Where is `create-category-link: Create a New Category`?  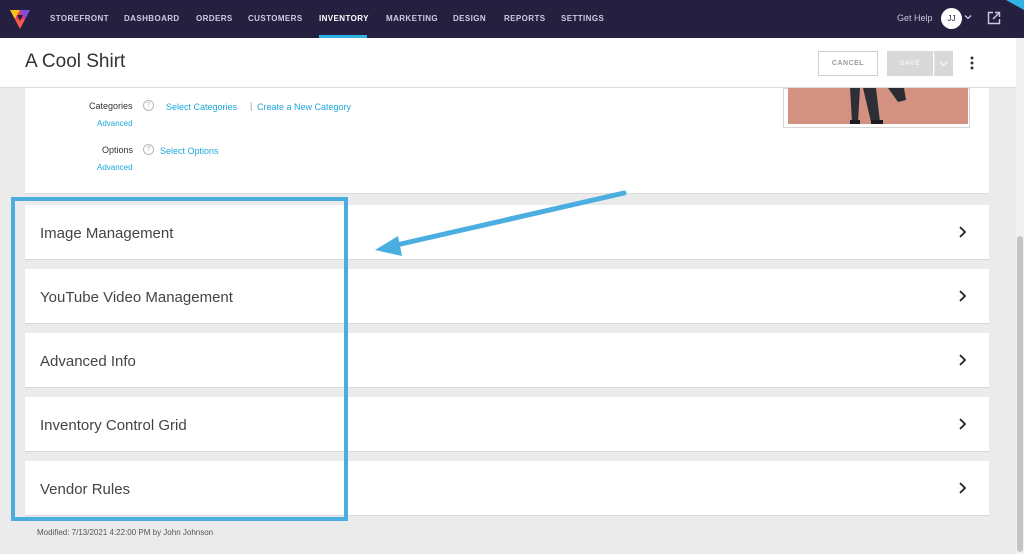 create-category-link: Create a New Category is located at coordinates (304, 107).